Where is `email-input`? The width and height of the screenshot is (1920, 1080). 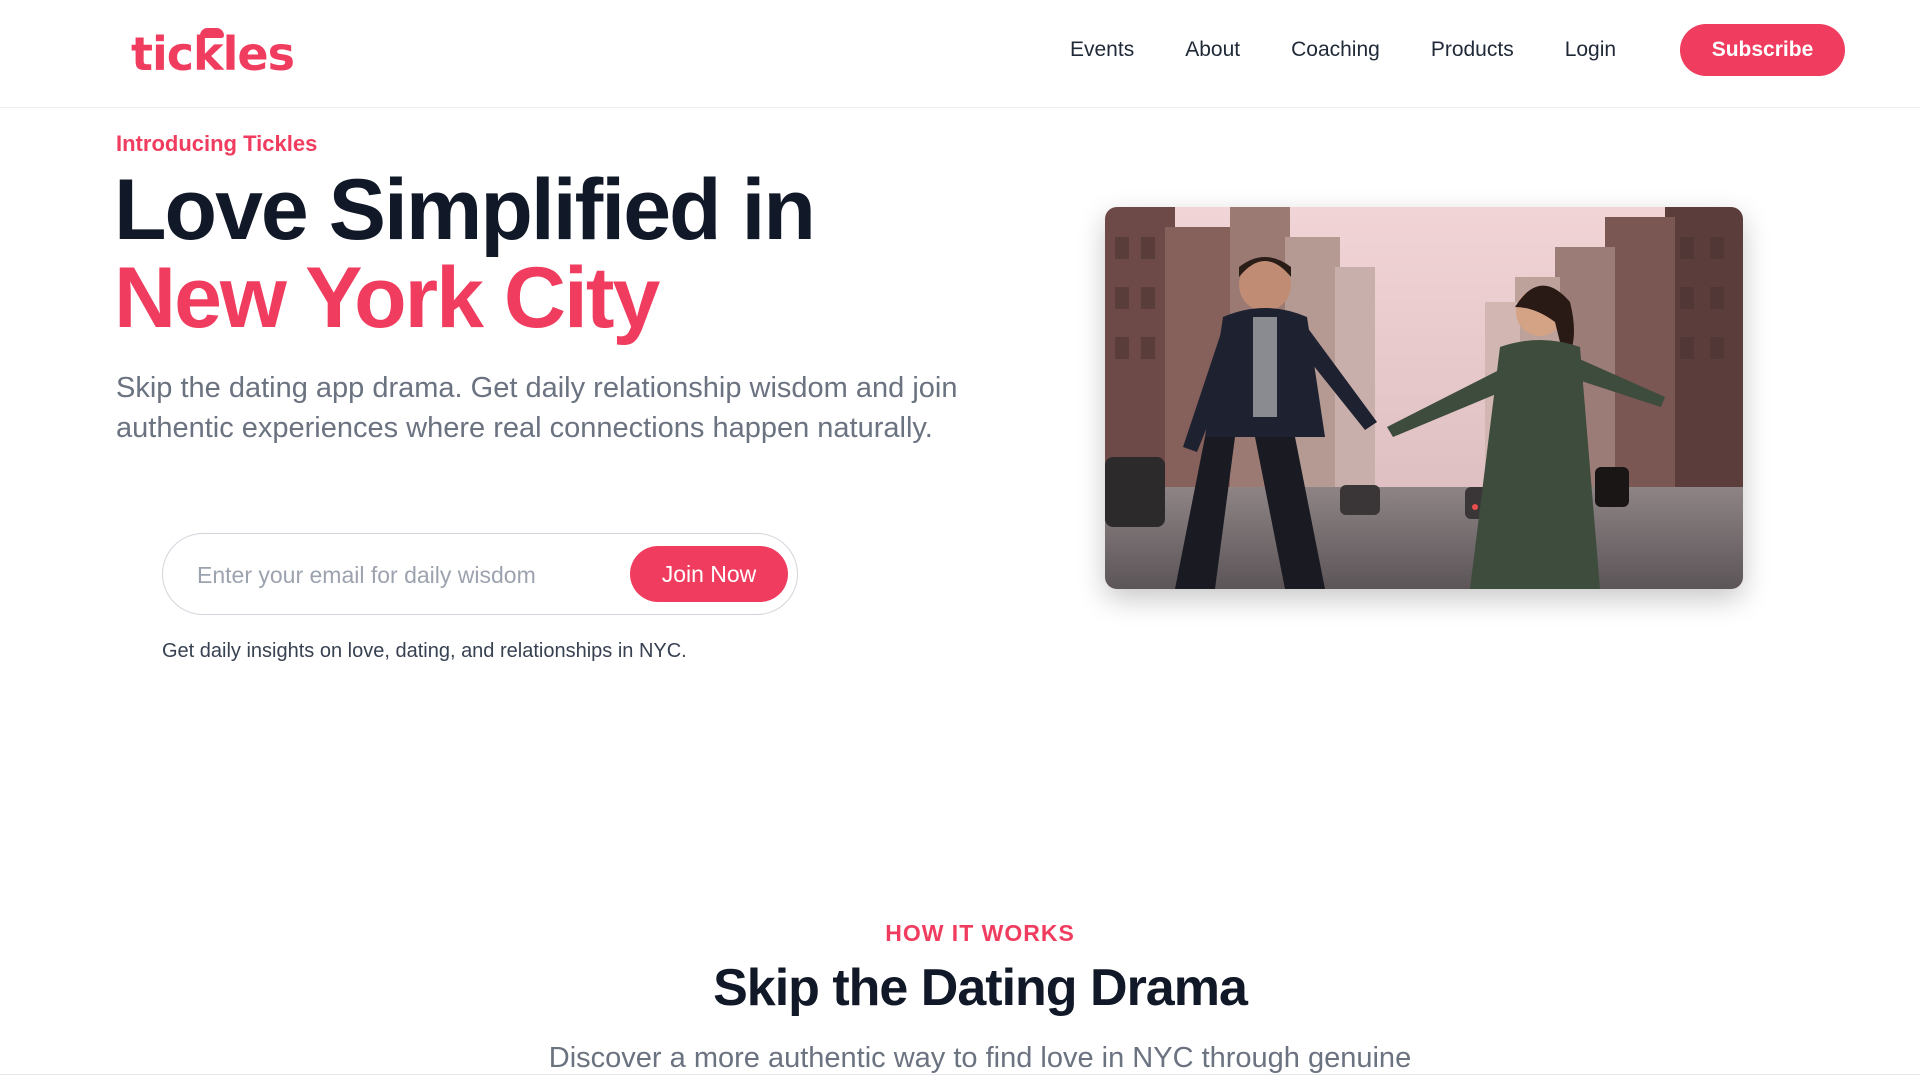 email-input is located at coordinates (407, 575).